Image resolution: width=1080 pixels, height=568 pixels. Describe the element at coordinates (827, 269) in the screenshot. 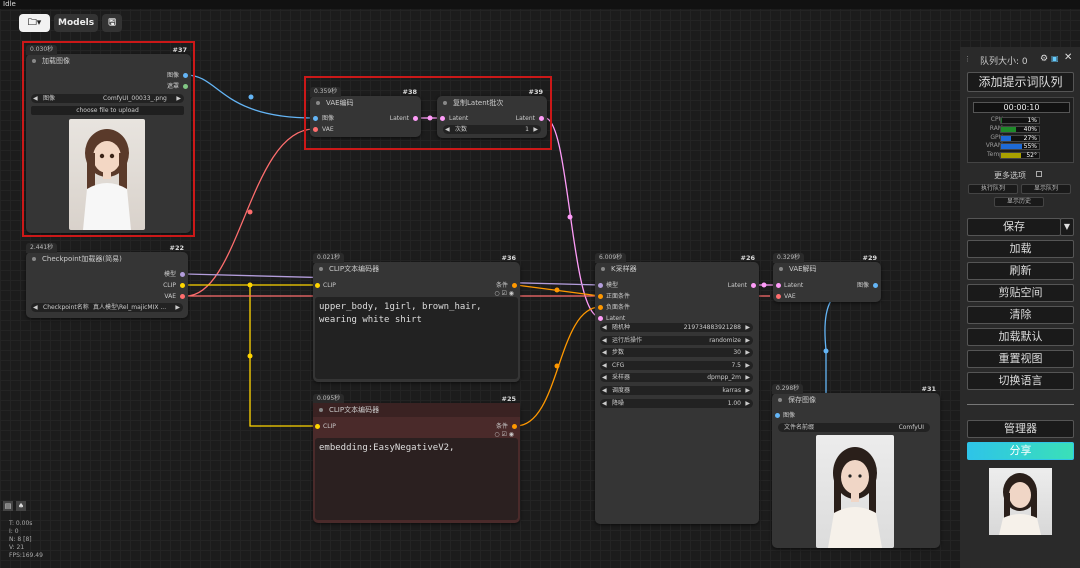

I see `node-title: VAE解码` at that location.